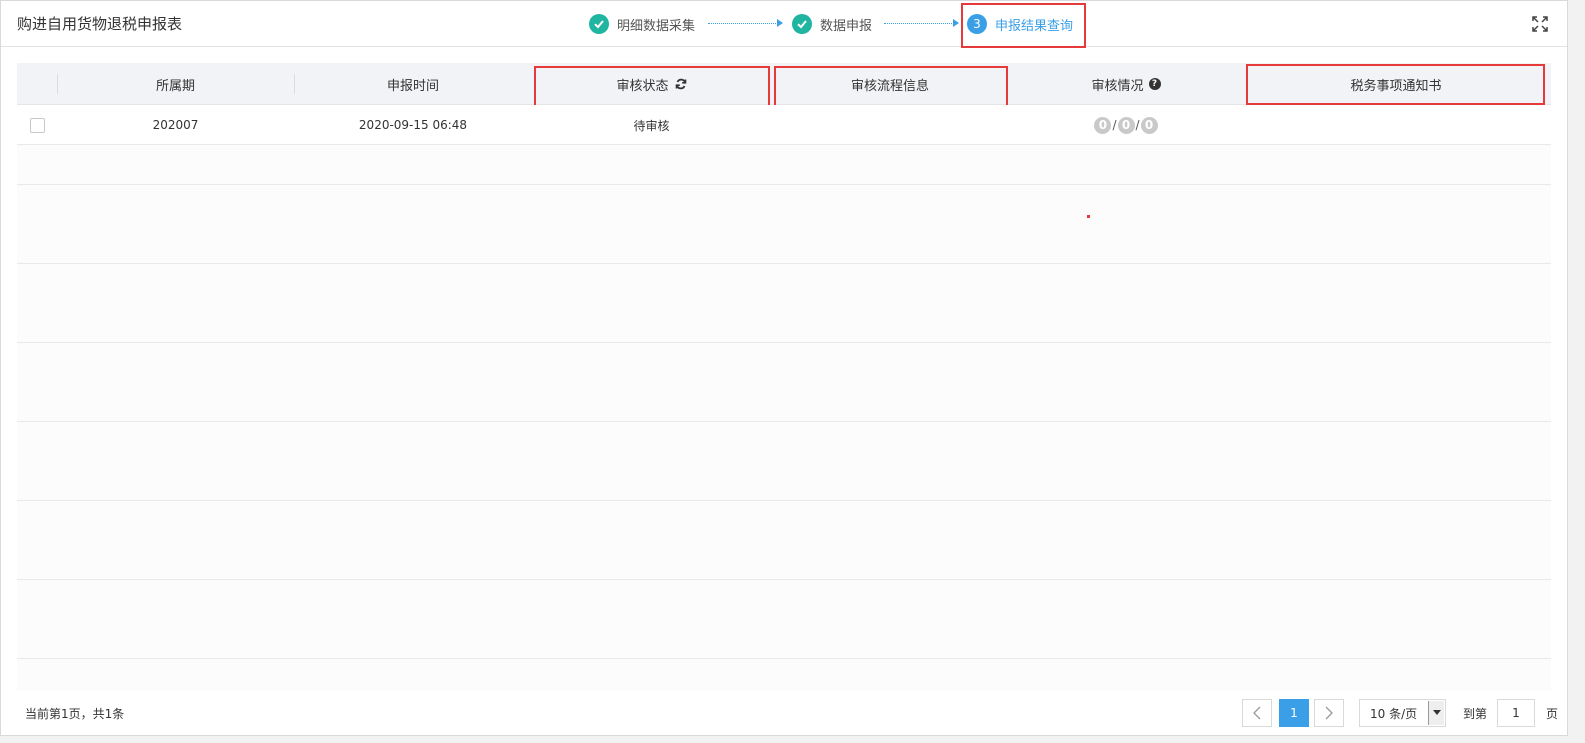  What do you see at coordinates (413, 125) in the screenshot?
I see `cell-report-time: 2020-09-15 06:48` at bounding box center [413, 125].